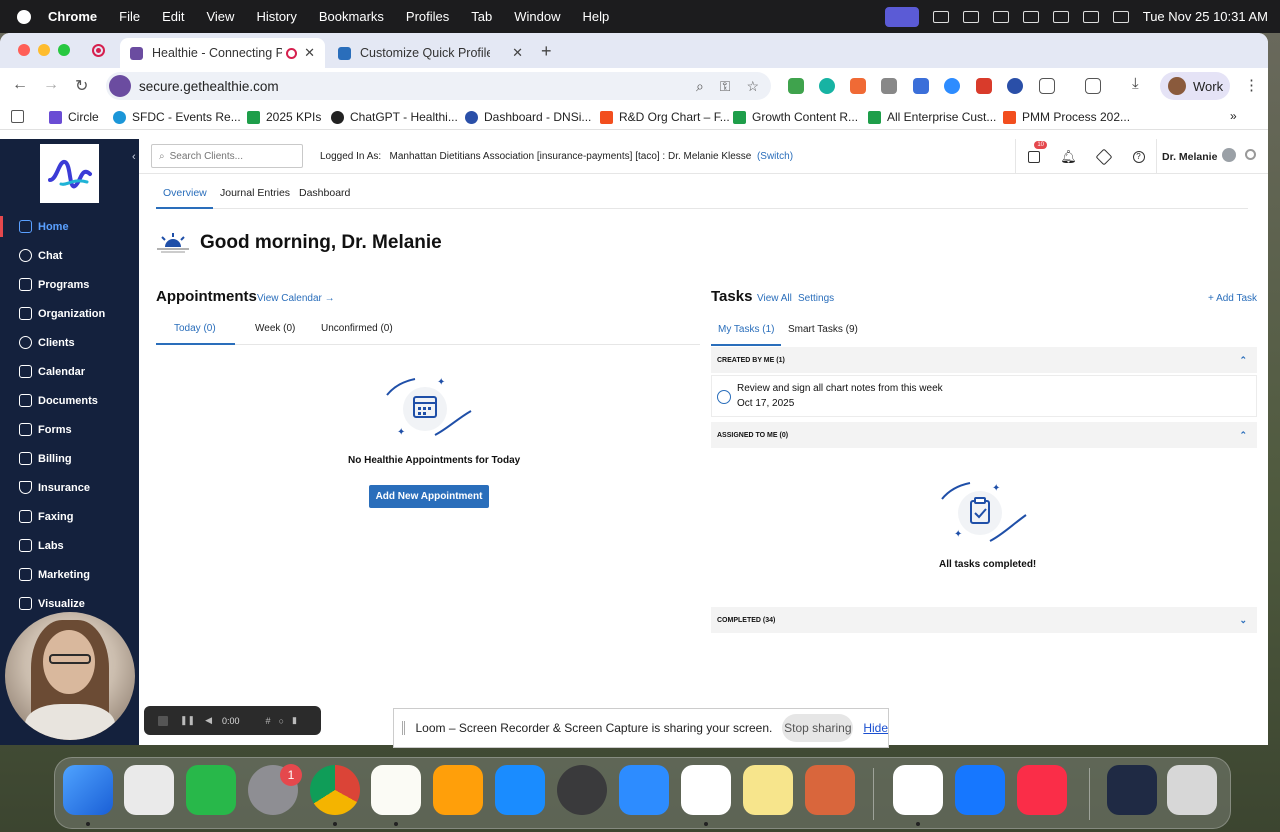  What do you see at coordinates (335, 790) in the screenshot?
I see `chrome-icon` at bounding box center [335, 790].